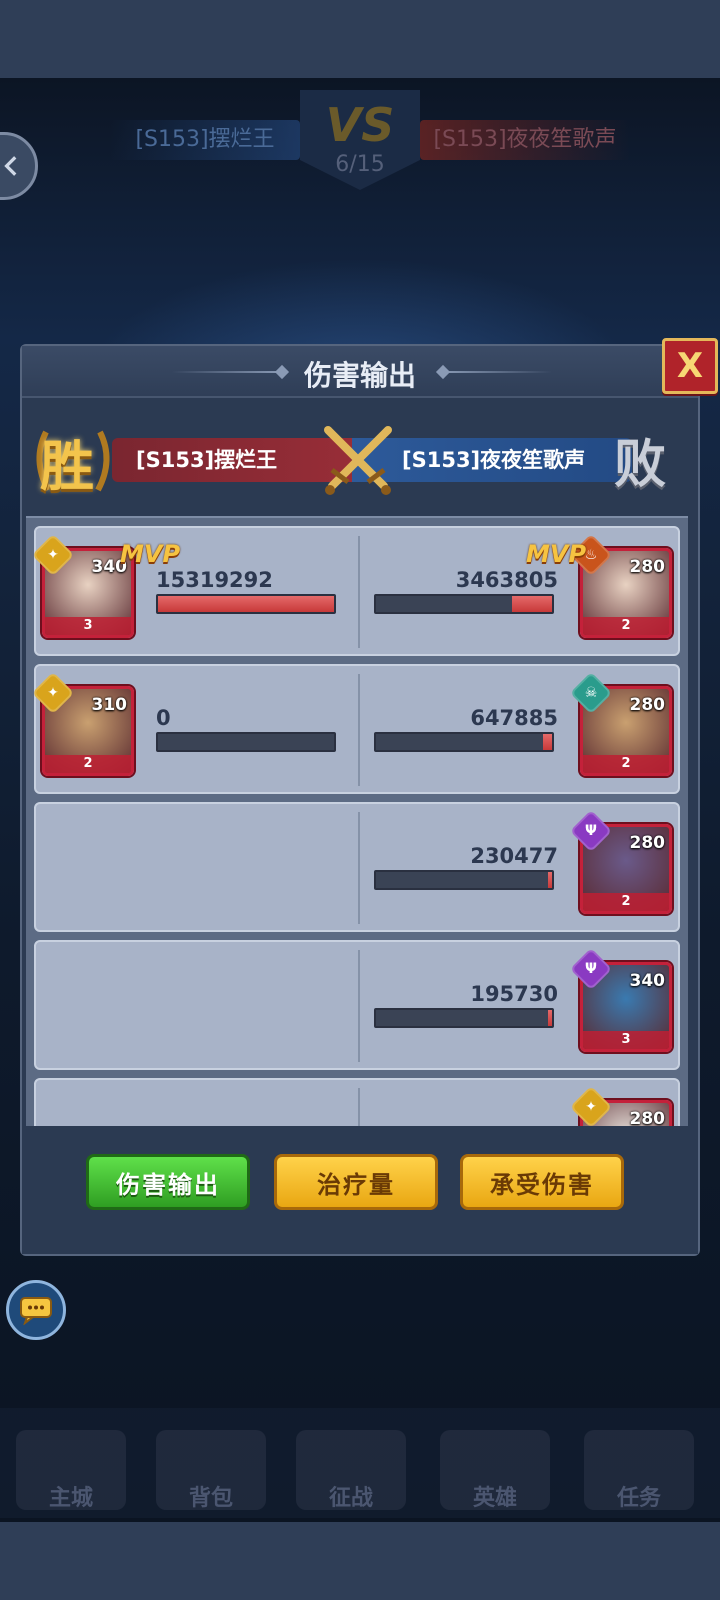  I want to click on hero-row: 280 ✦, so click(357, 1102).